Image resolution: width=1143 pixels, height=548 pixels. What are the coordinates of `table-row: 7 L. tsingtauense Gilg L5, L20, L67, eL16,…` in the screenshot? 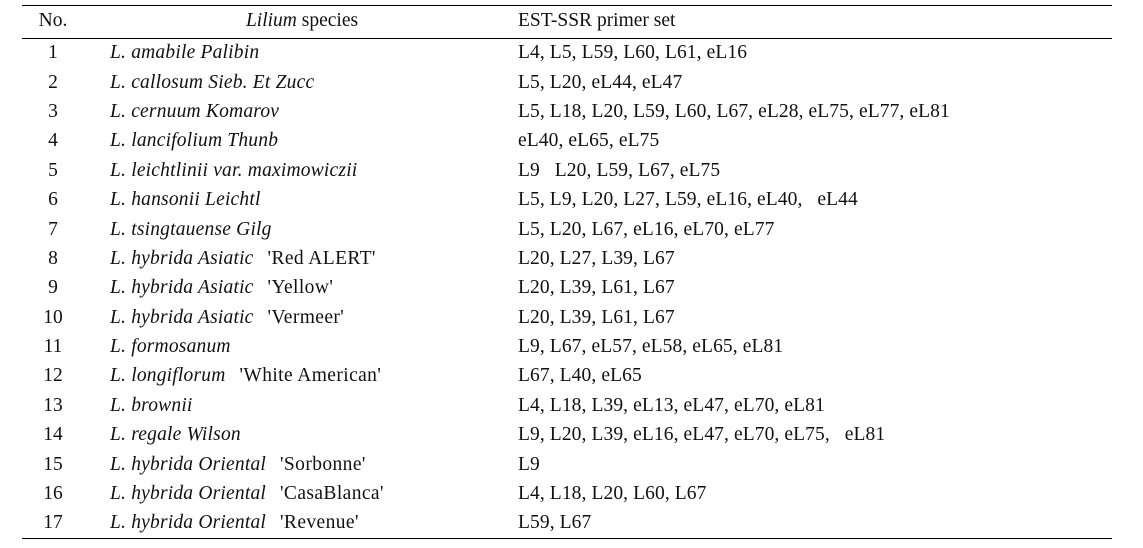 It's located at (567, 229).